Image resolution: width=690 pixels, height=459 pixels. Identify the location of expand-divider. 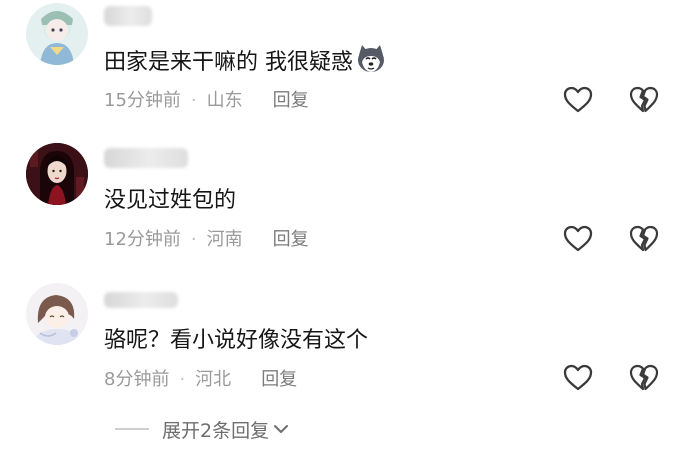
(132, 429).